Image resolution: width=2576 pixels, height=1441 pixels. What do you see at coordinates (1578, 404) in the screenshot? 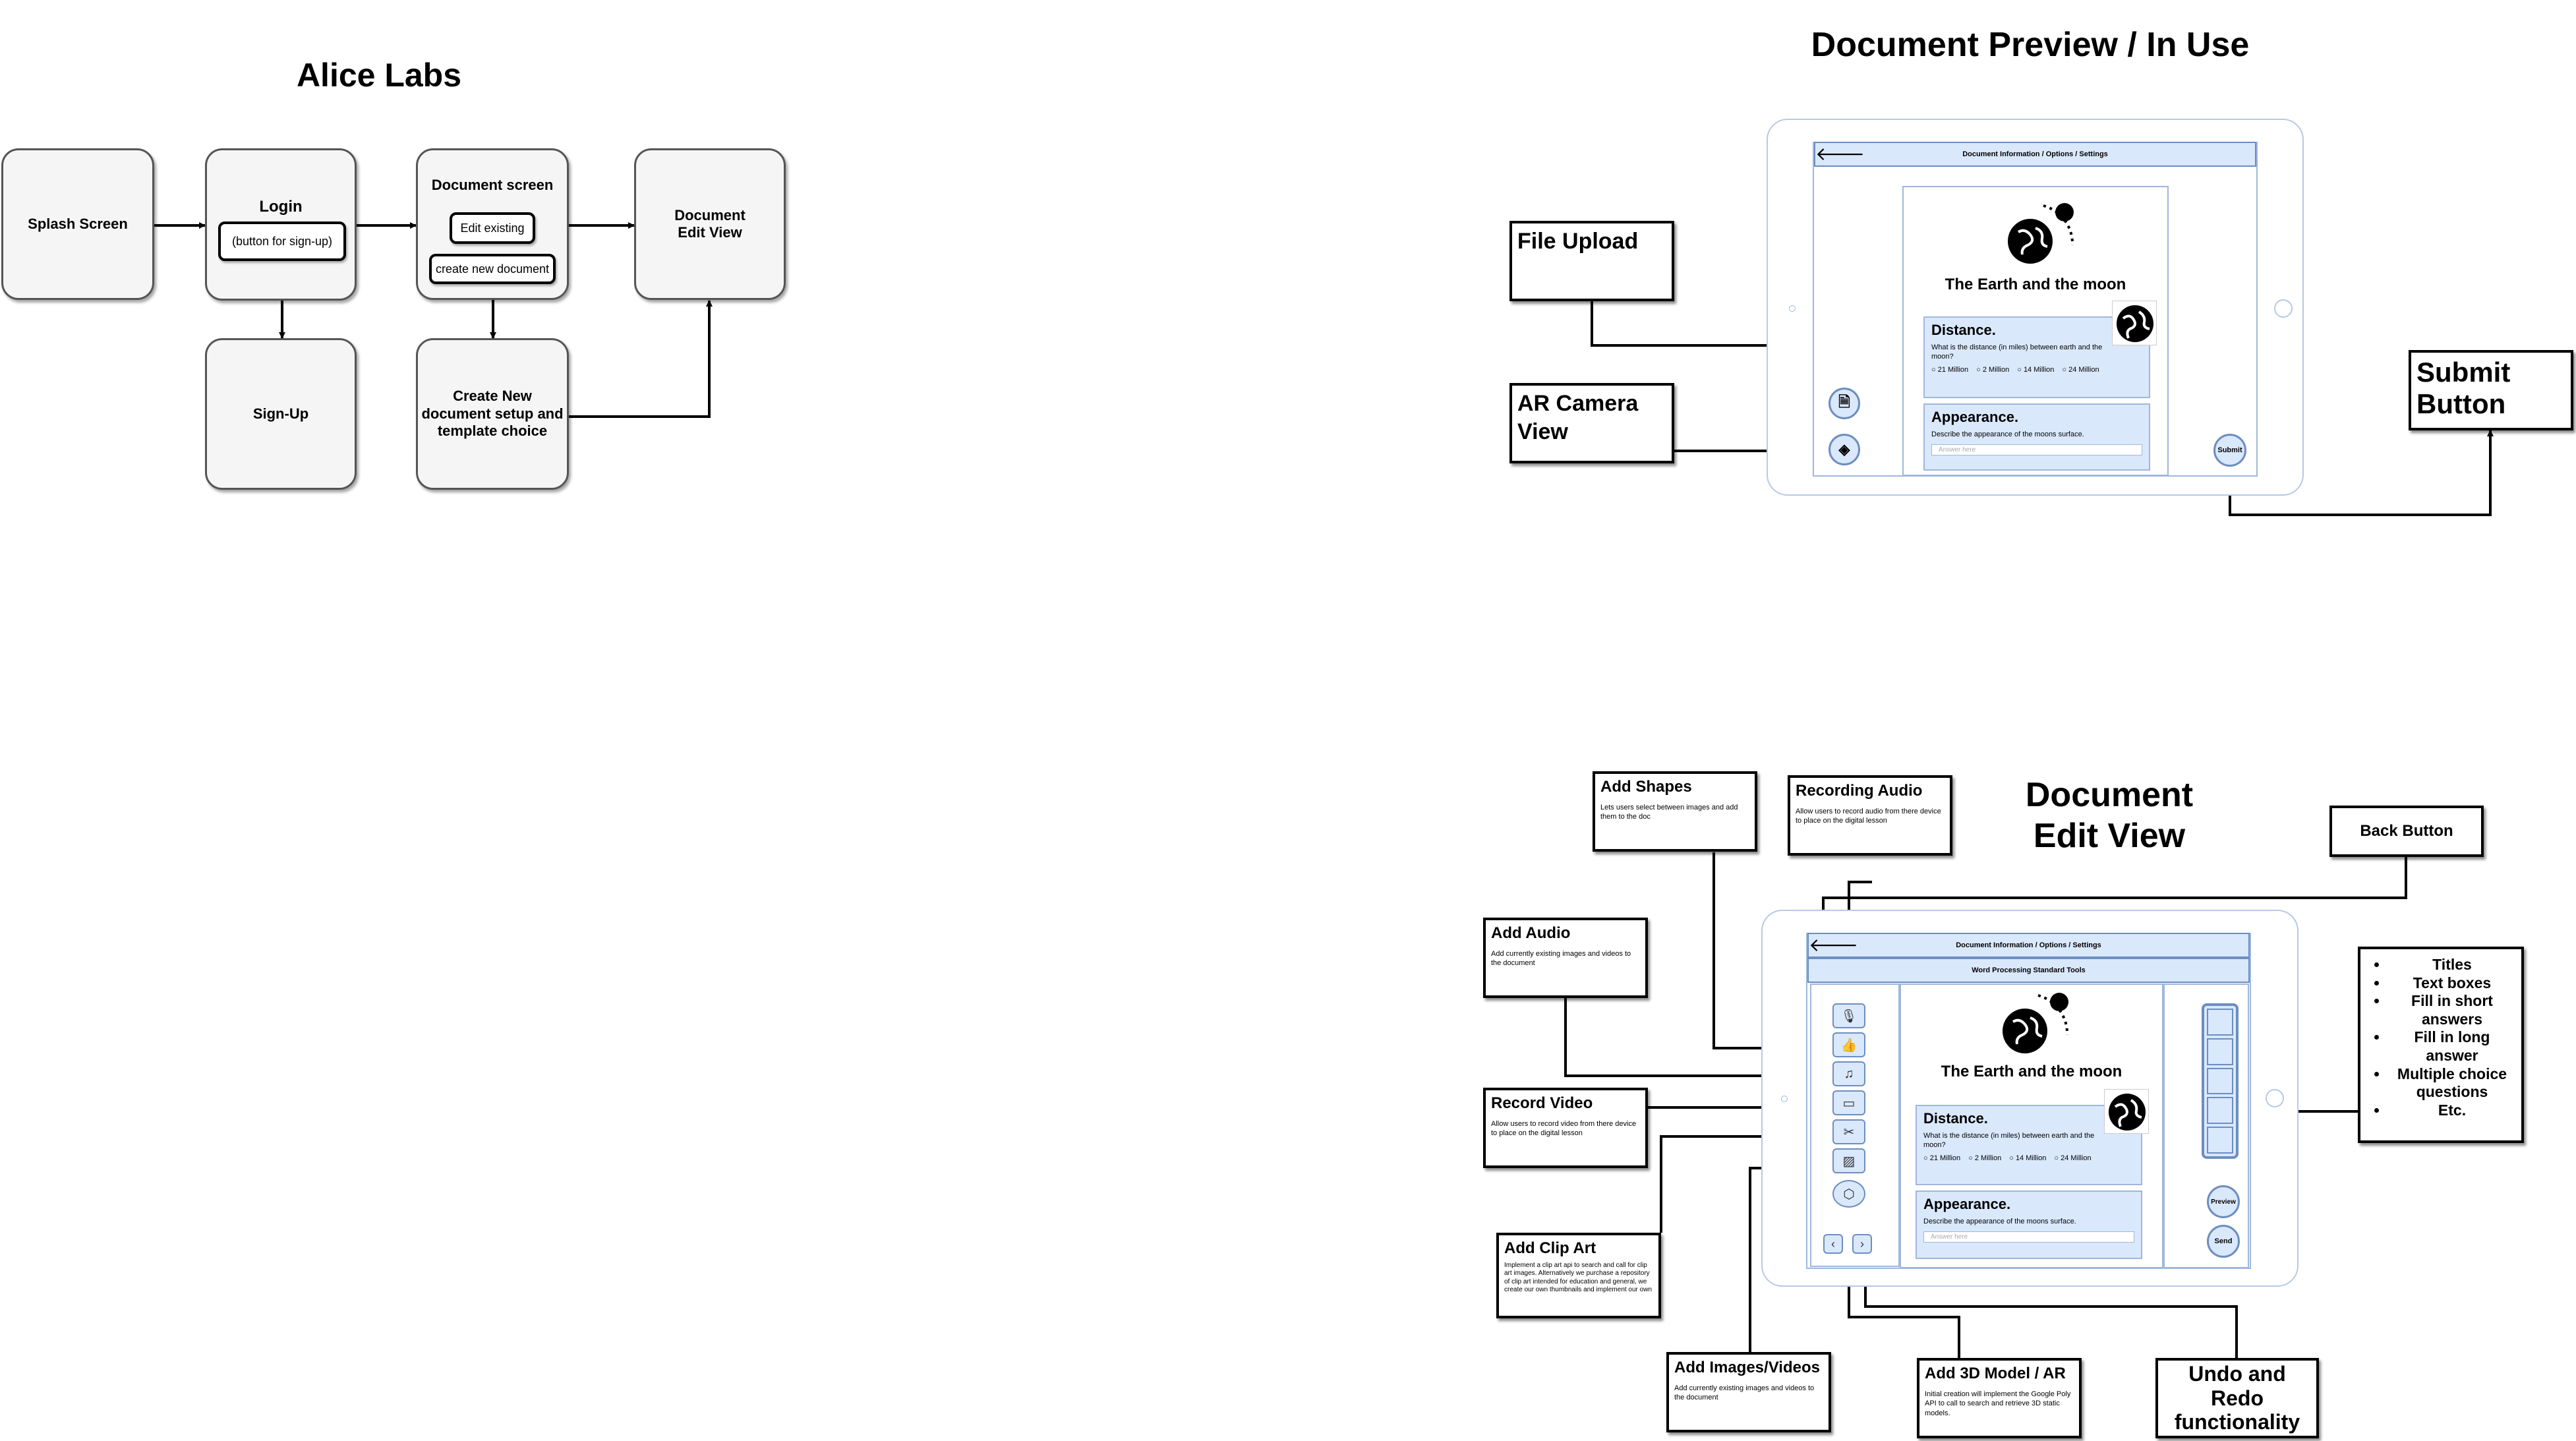
I see `ar-camera-label-1: AR Camera` at bounding box center [1578, 404].